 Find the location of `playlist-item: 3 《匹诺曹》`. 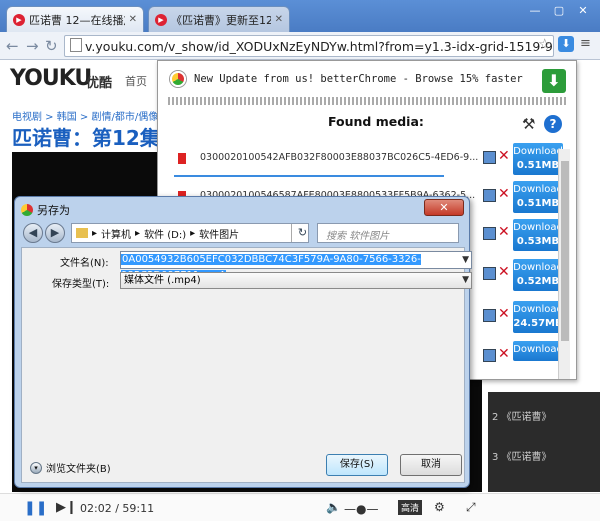

playlist-item: 3 《匹诺曹》 is located at coordinates (522, 455).